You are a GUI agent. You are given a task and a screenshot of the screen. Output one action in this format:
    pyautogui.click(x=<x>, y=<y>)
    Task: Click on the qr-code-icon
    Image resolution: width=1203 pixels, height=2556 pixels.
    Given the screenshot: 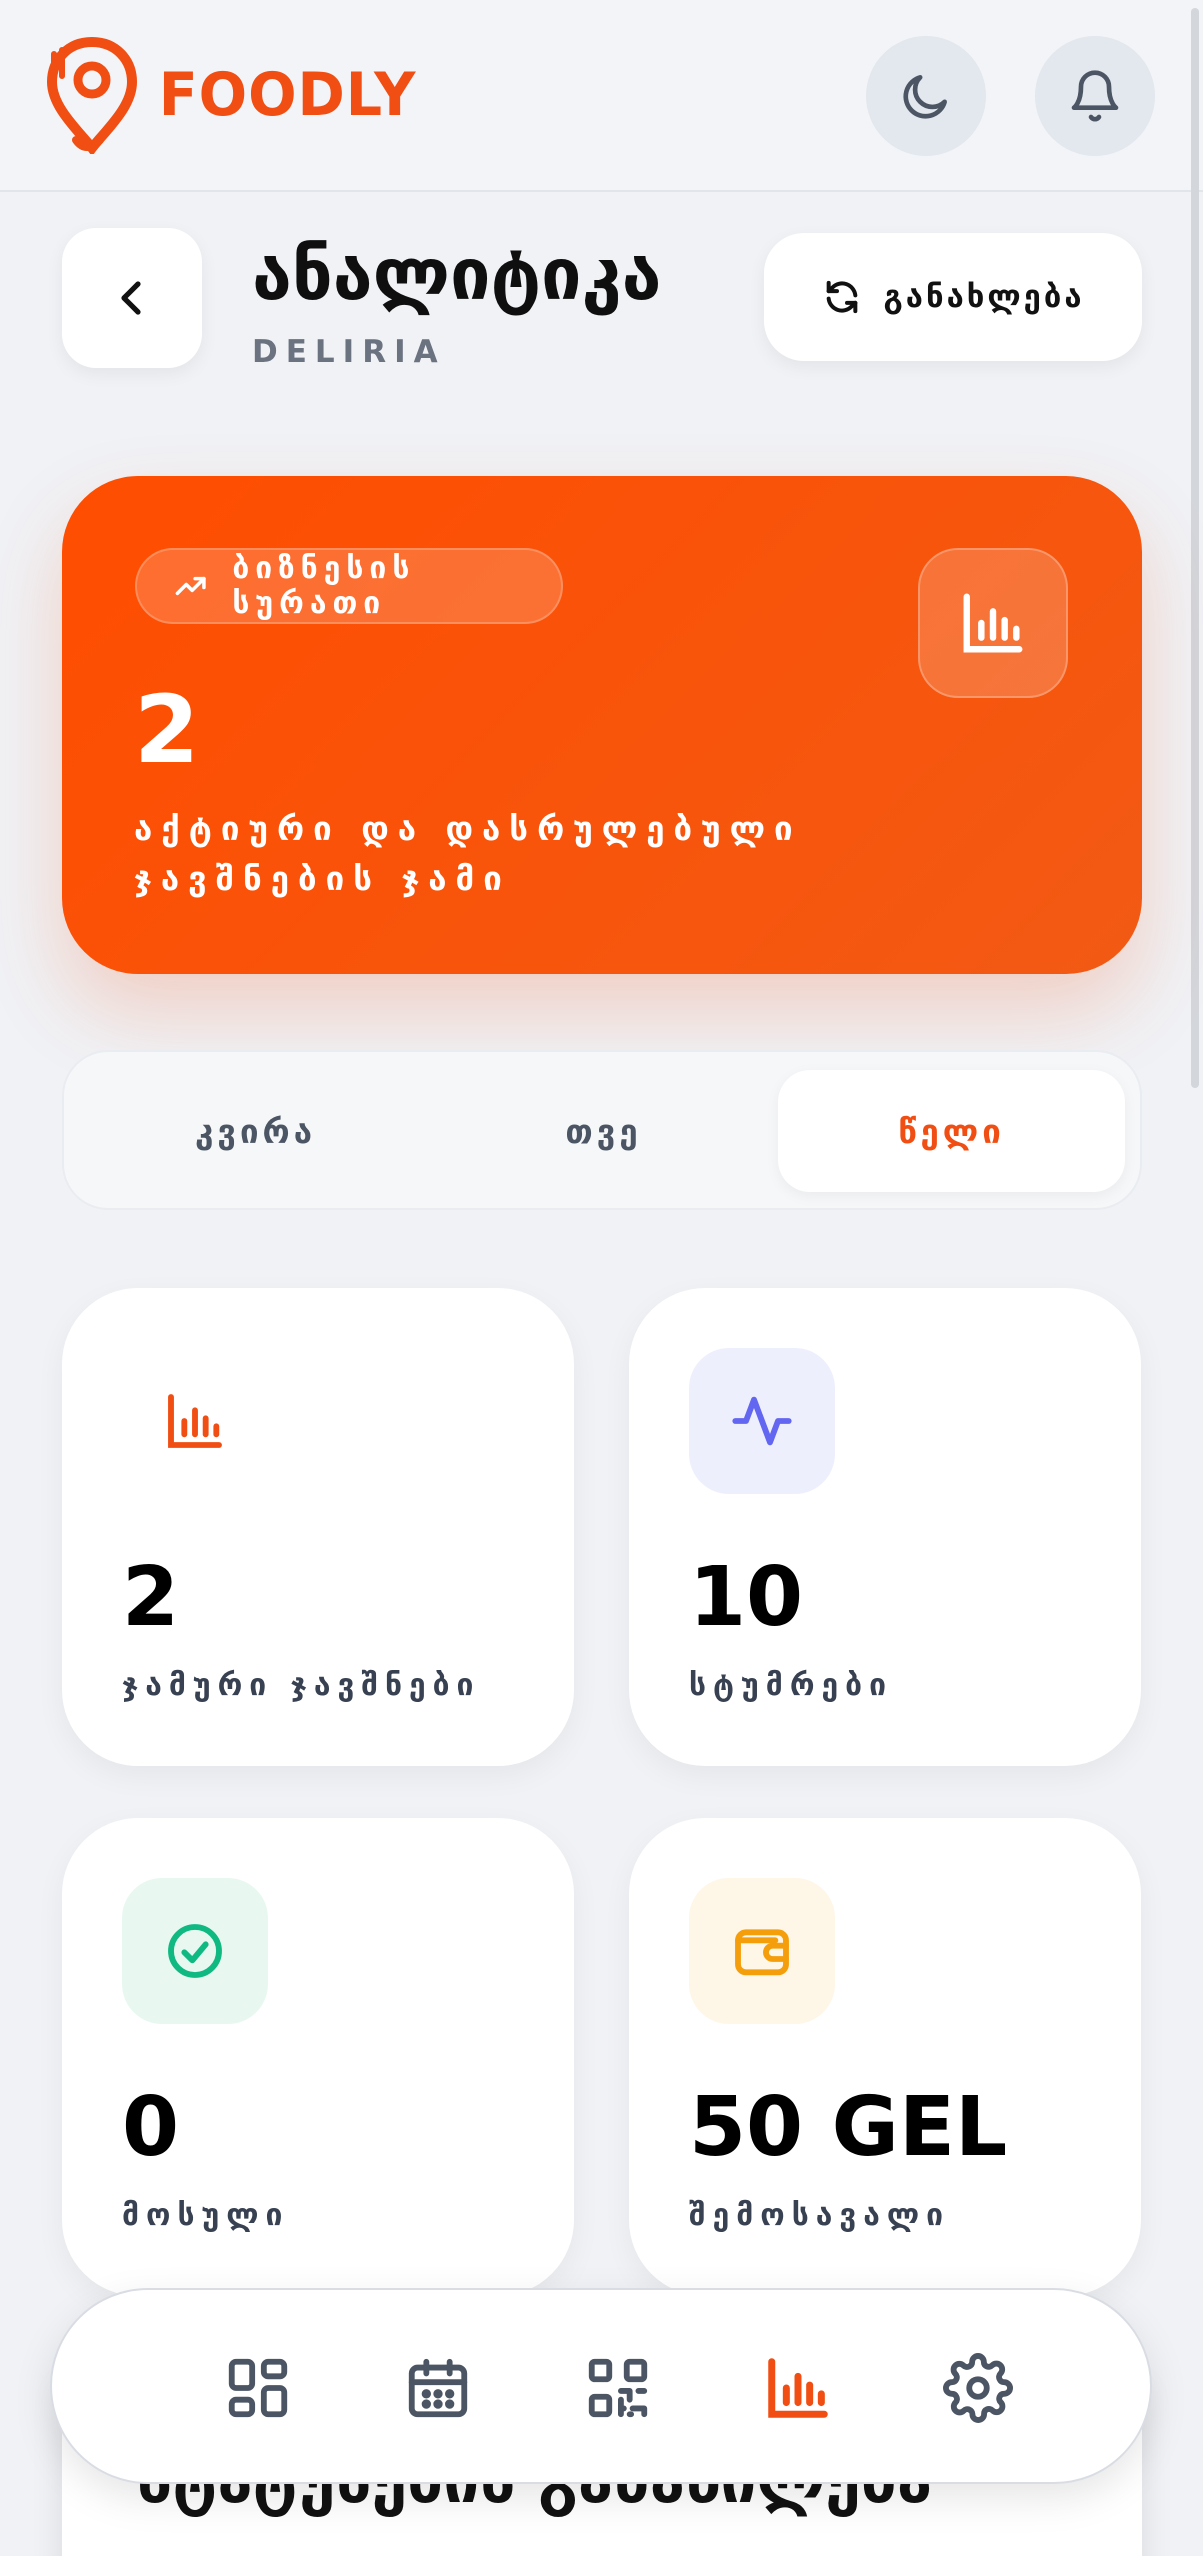 What is the action you would take?
    pyautogui.click(x=618, y=2388)
    